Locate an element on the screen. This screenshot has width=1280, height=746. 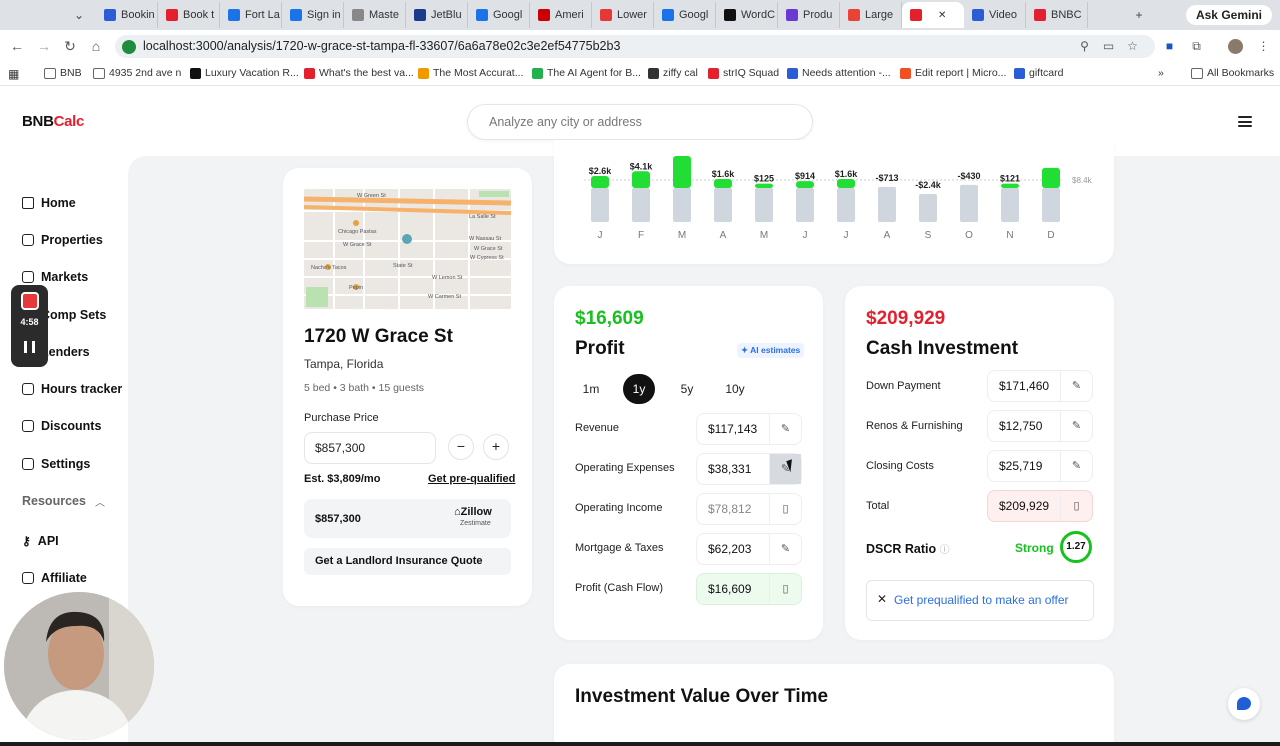
browser-tab: Lower is located at coordinates (623, 15).